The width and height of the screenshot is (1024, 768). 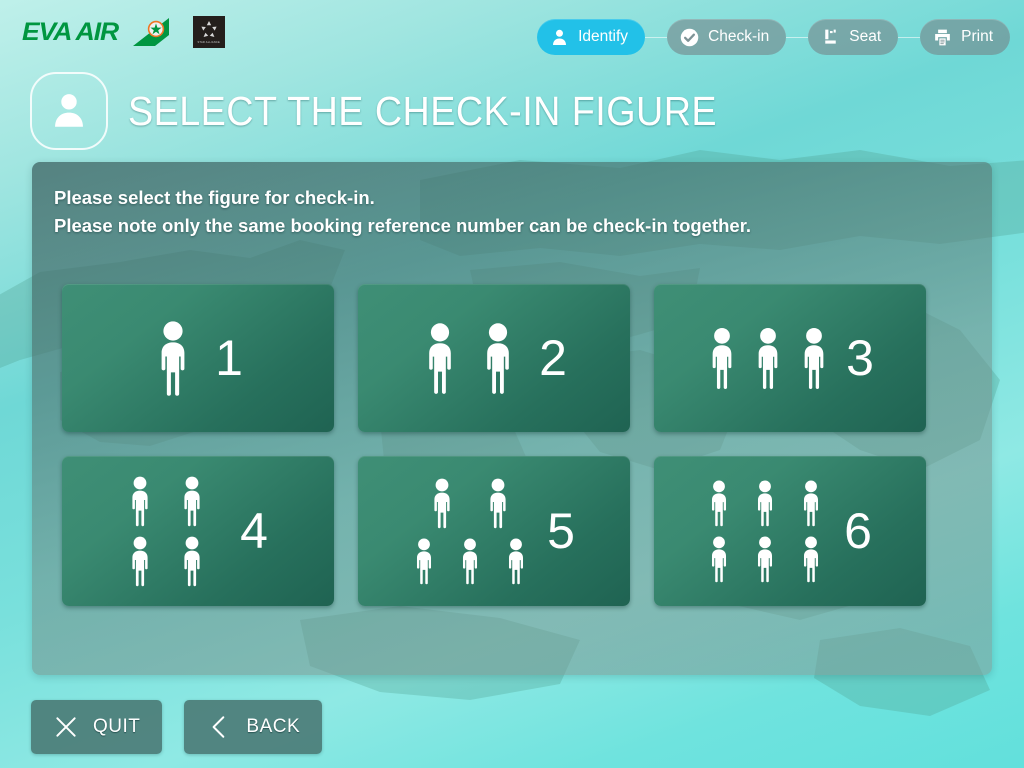 What do you see at coordinates (423, 110) in the screenshot?
I see `page-title: SELECT THE CHECK-IN FIGURE` at bounding box center [423, 110].